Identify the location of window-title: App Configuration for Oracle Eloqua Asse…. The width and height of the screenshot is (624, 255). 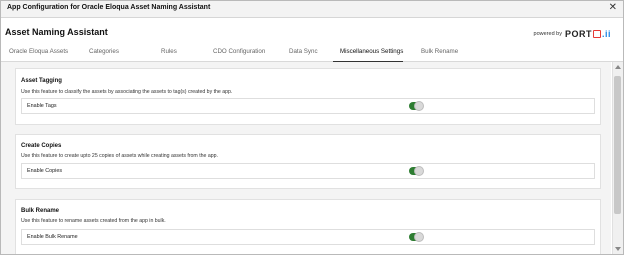
(109, 7).